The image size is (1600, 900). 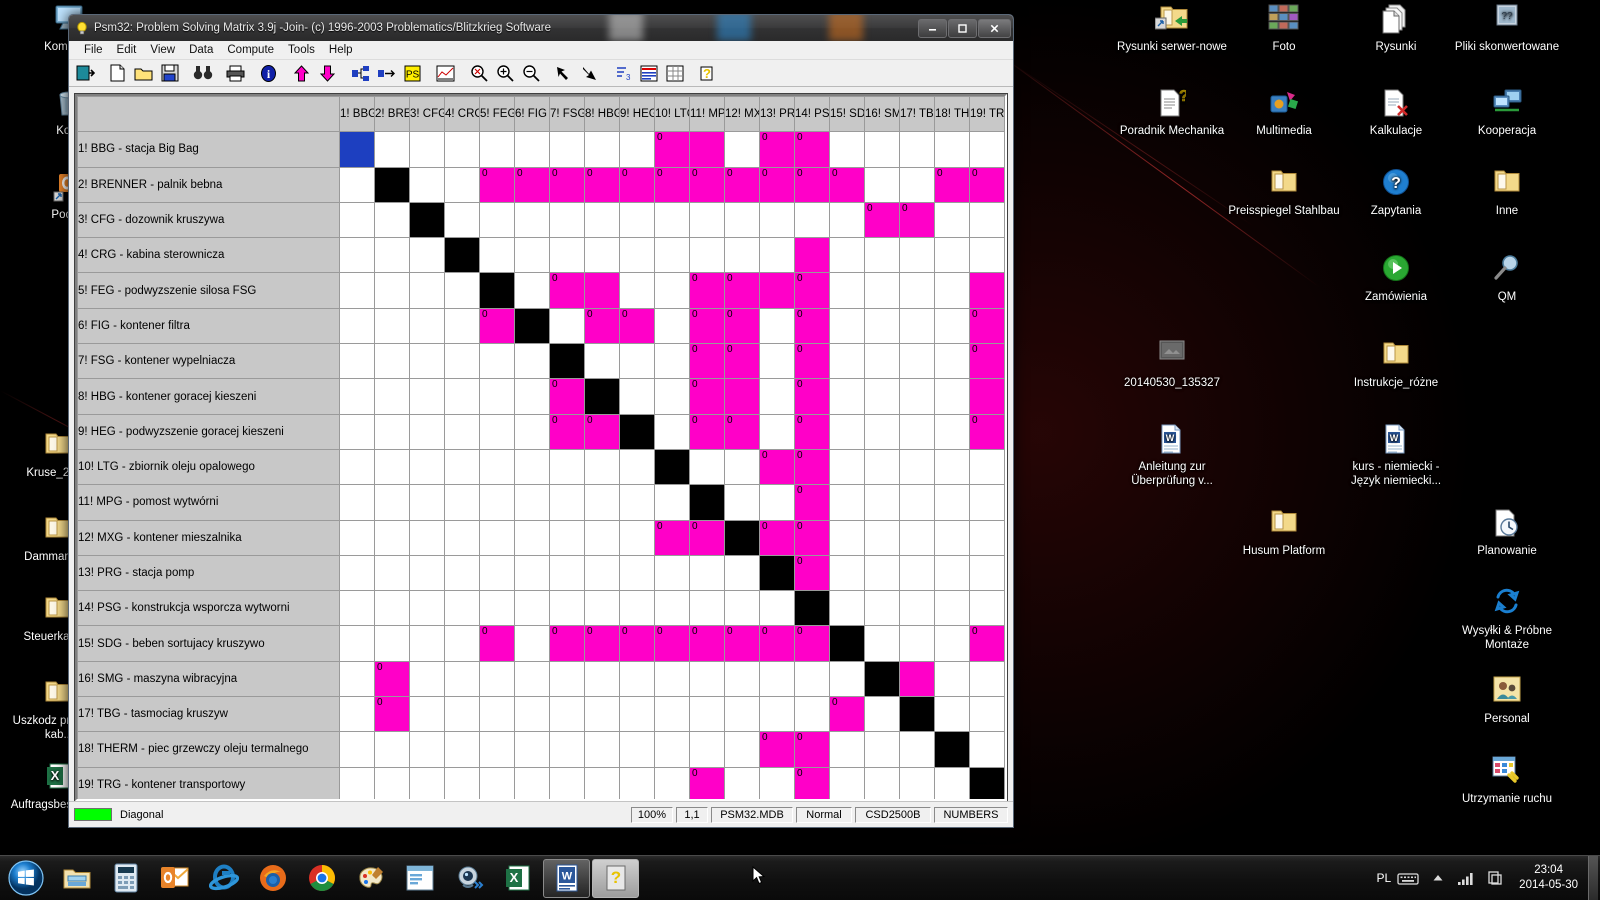 I want to click on new-document-icon, so click(x=117, y=73).